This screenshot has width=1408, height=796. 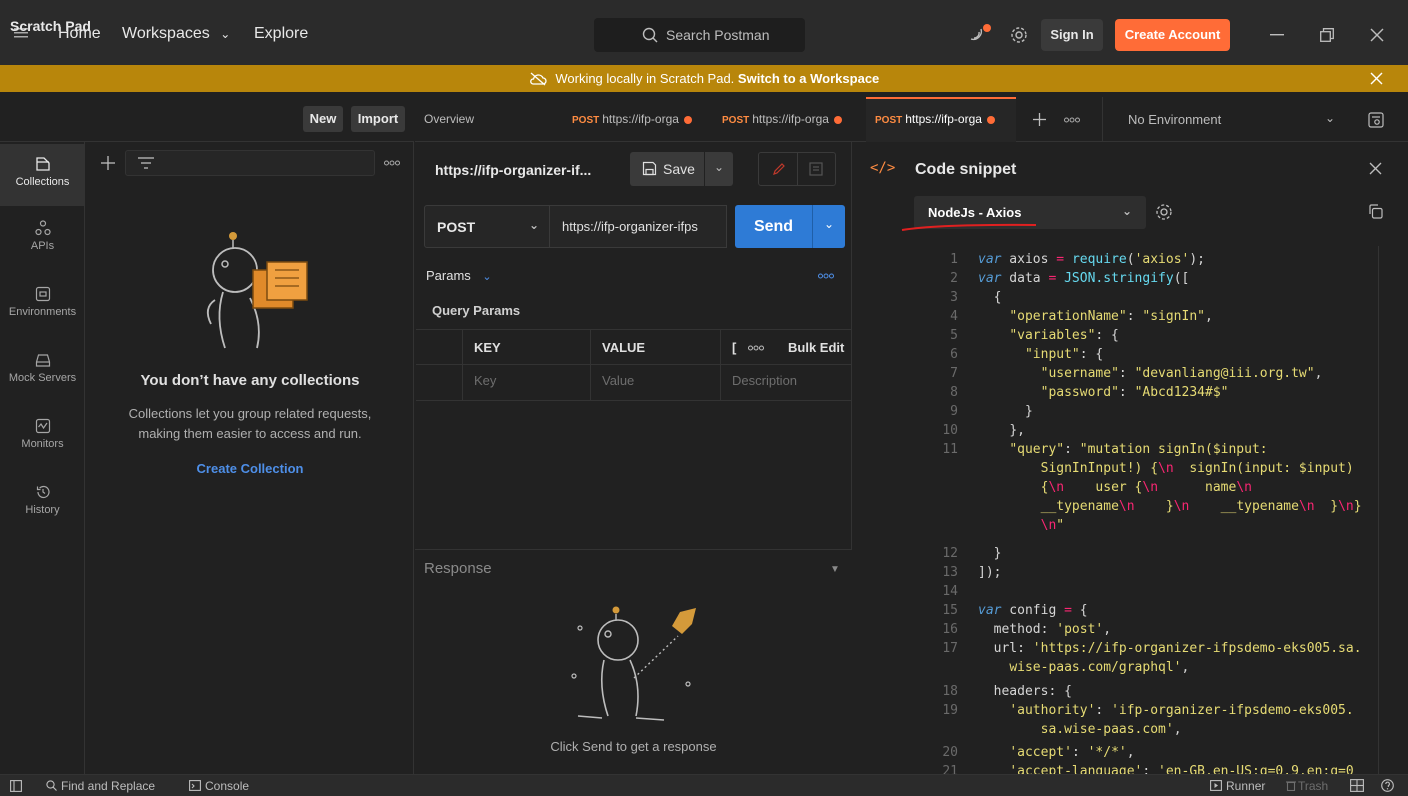 What do you see at coordinates (1237, 786) in the screenshot?
I see `runner-button: Runner` at bounding box center [1237, 786].